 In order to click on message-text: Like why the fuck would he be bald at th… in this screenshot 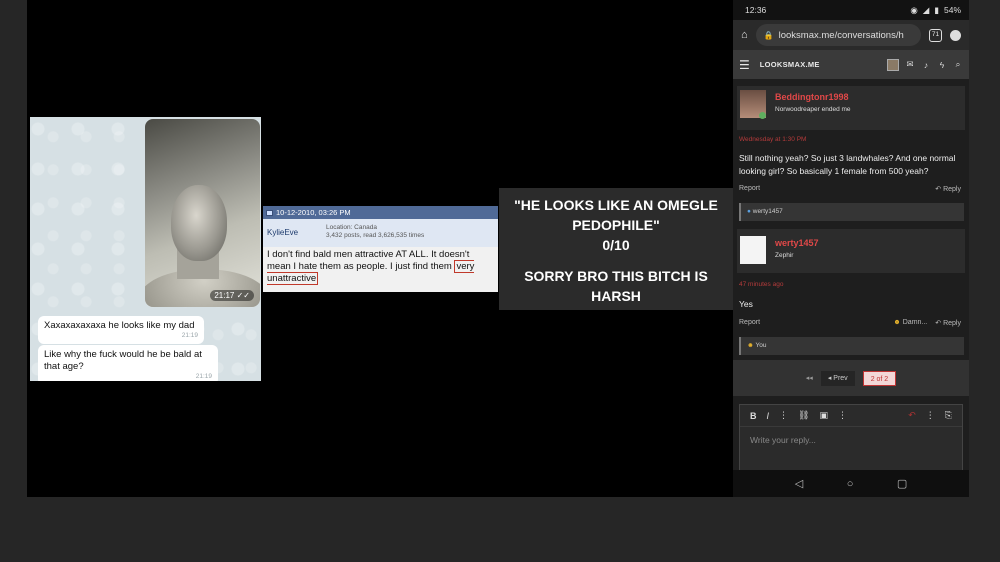, I will do `click(123, 360)`.